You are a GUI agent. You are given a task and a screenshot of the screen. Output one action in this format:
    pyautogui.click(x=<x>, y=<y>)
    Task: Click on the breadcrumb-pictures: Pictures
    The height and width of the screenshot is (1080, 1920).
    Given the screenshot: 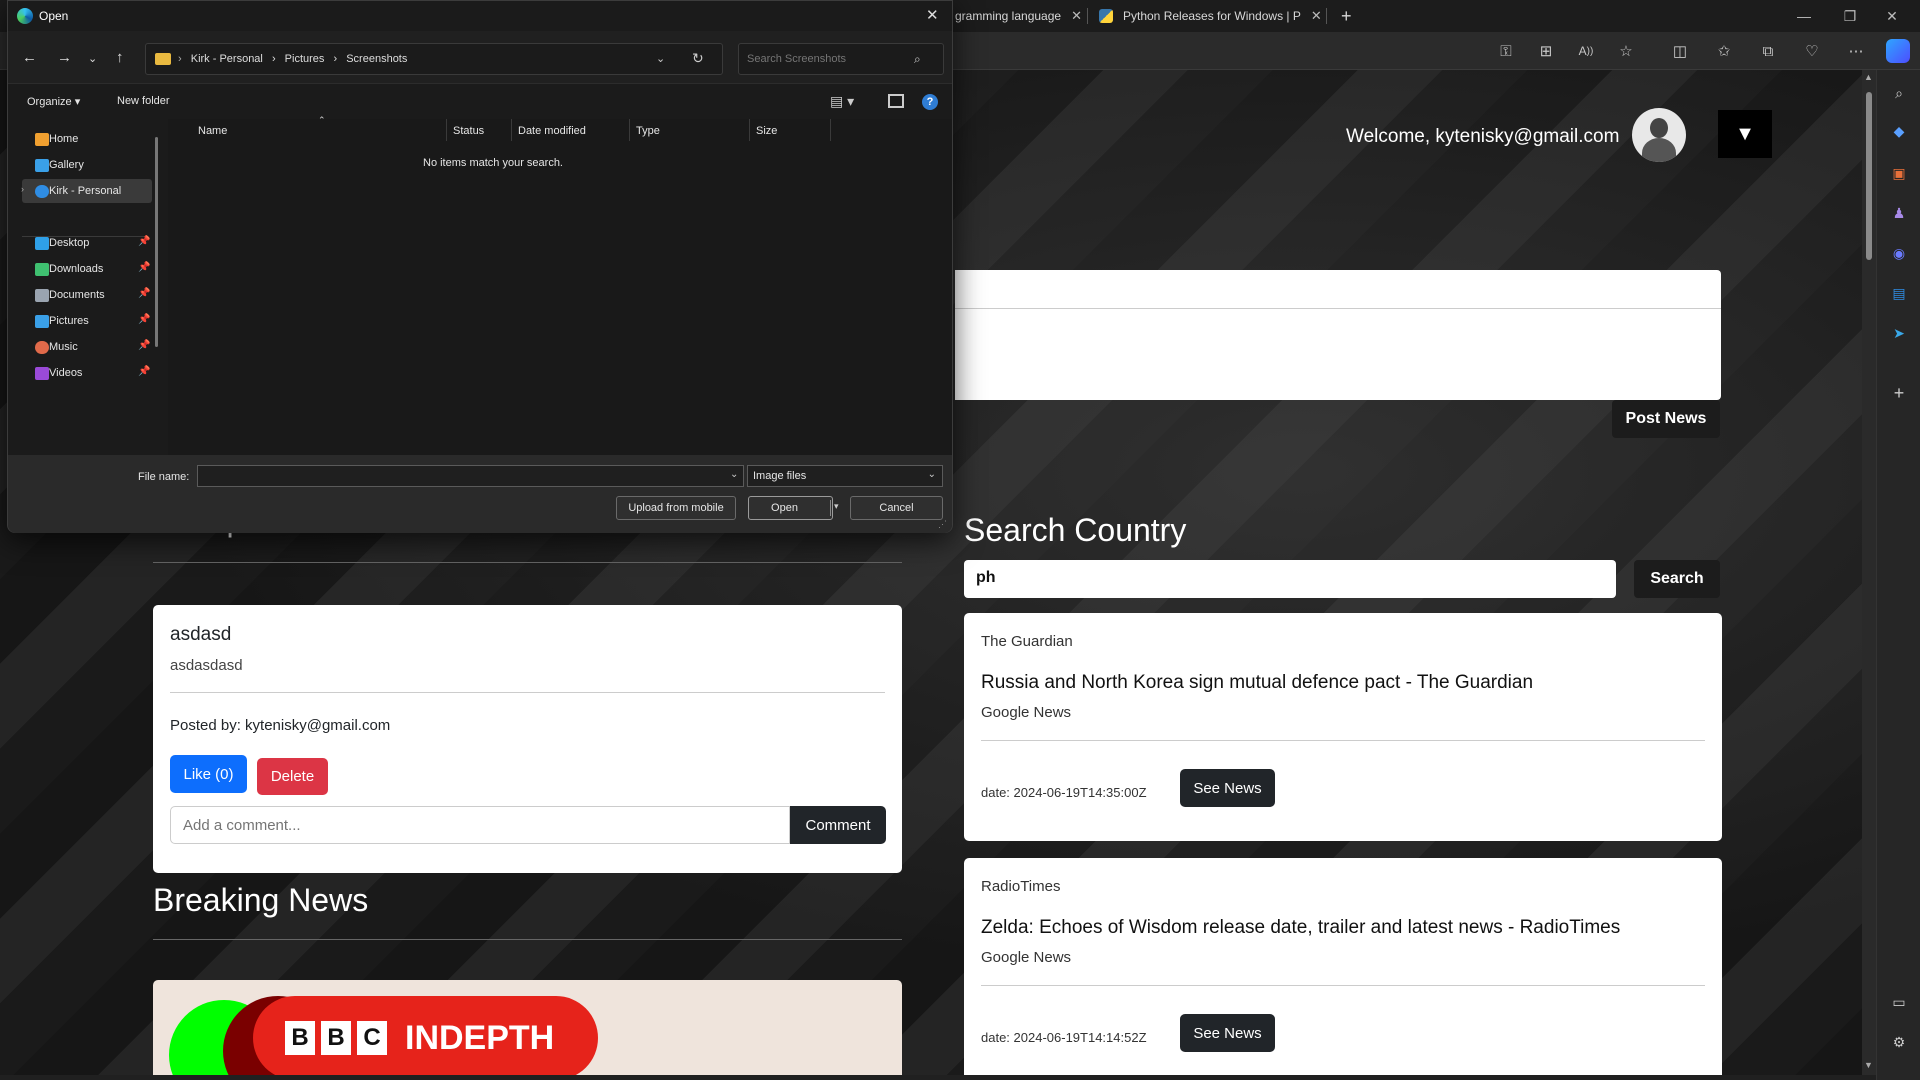 What is the action you would take?
    pyautogui.click(x=305, y=59)
    